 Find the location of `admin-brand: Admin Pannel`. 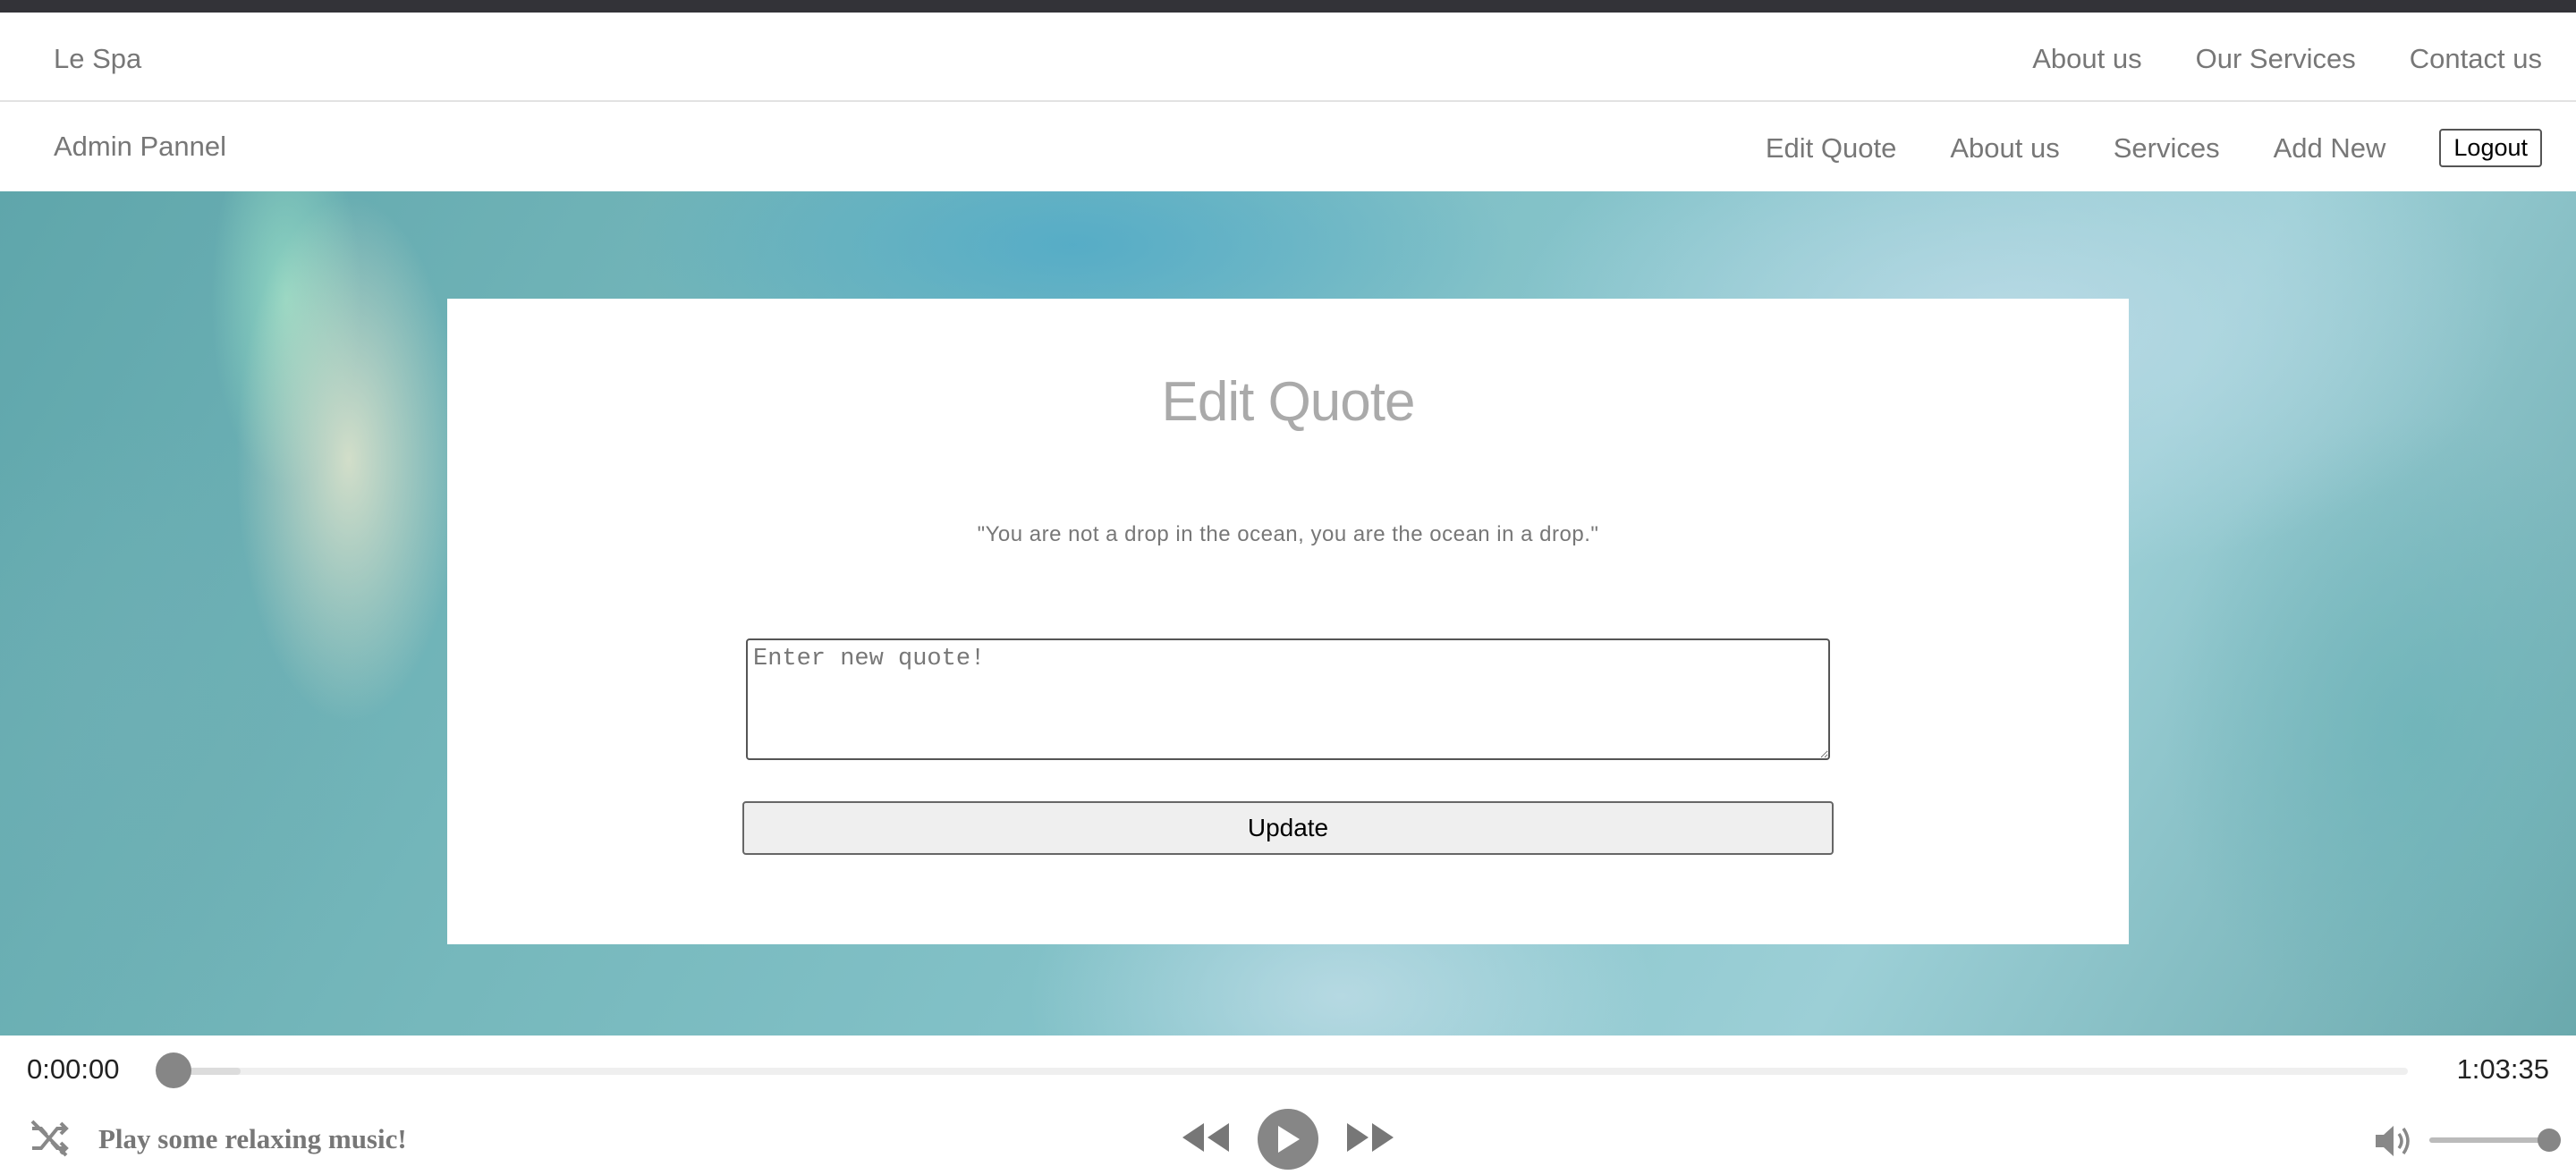

admin-brand: Admin Pannel is located at coordinates (140, 147).